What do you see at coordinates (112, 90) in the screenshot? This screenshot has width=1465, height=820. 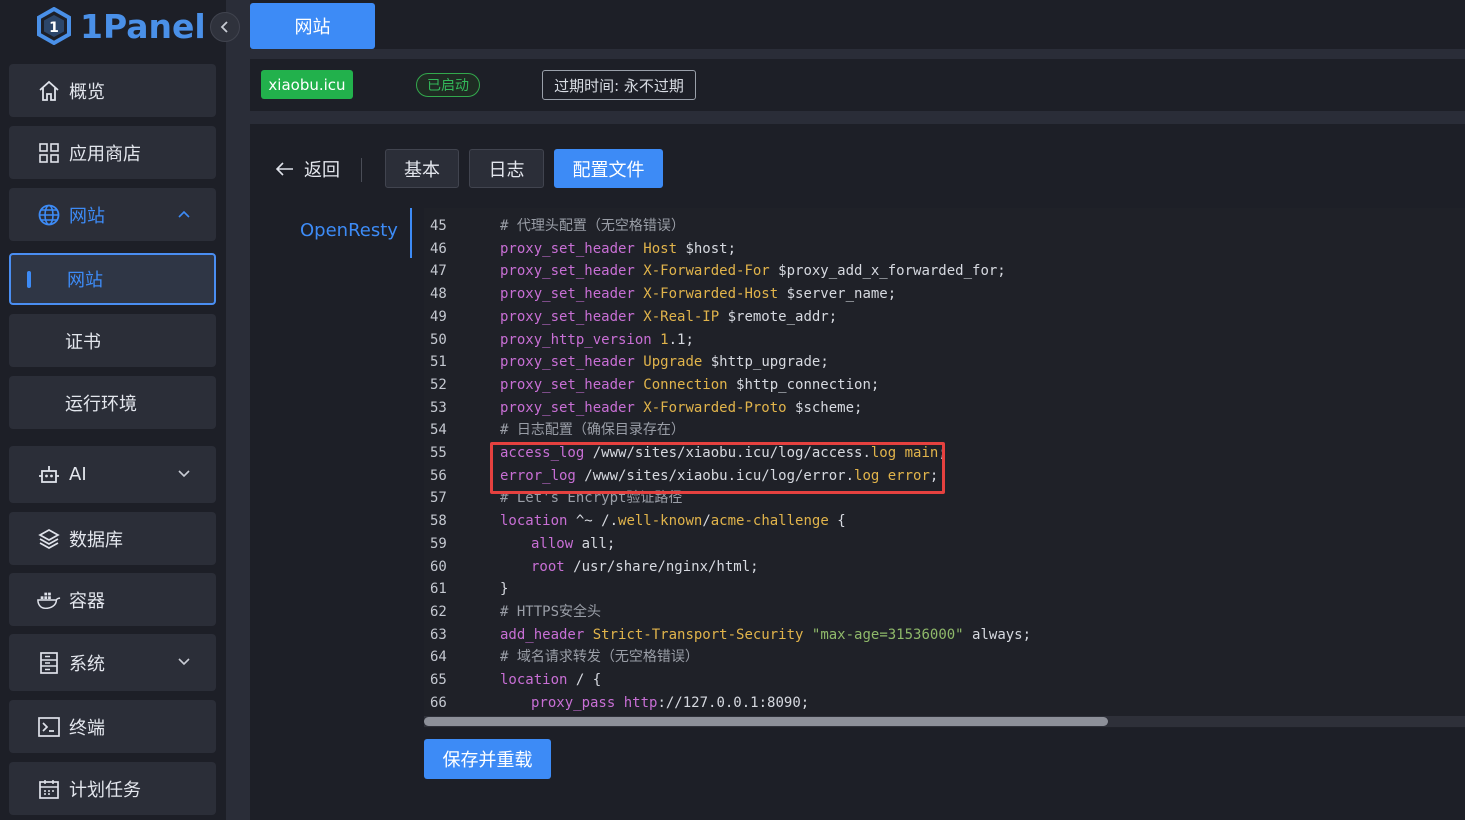 I see `sidebar-item-overview: 概览` at bounding box center [112, 90].